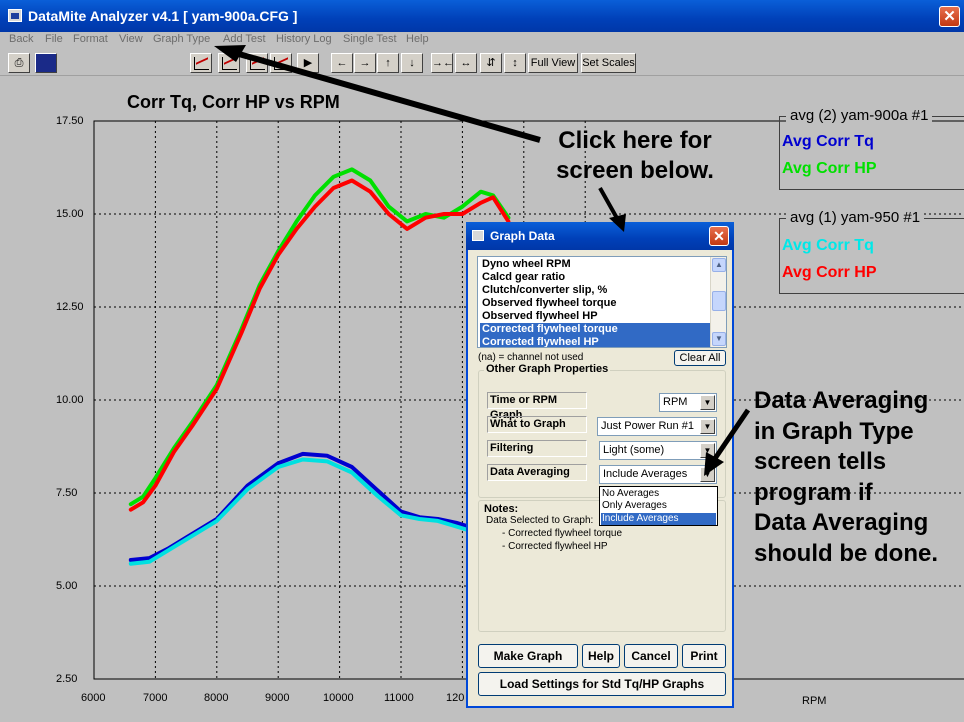  I want to click on scroll-thumb, so click(719, 301).